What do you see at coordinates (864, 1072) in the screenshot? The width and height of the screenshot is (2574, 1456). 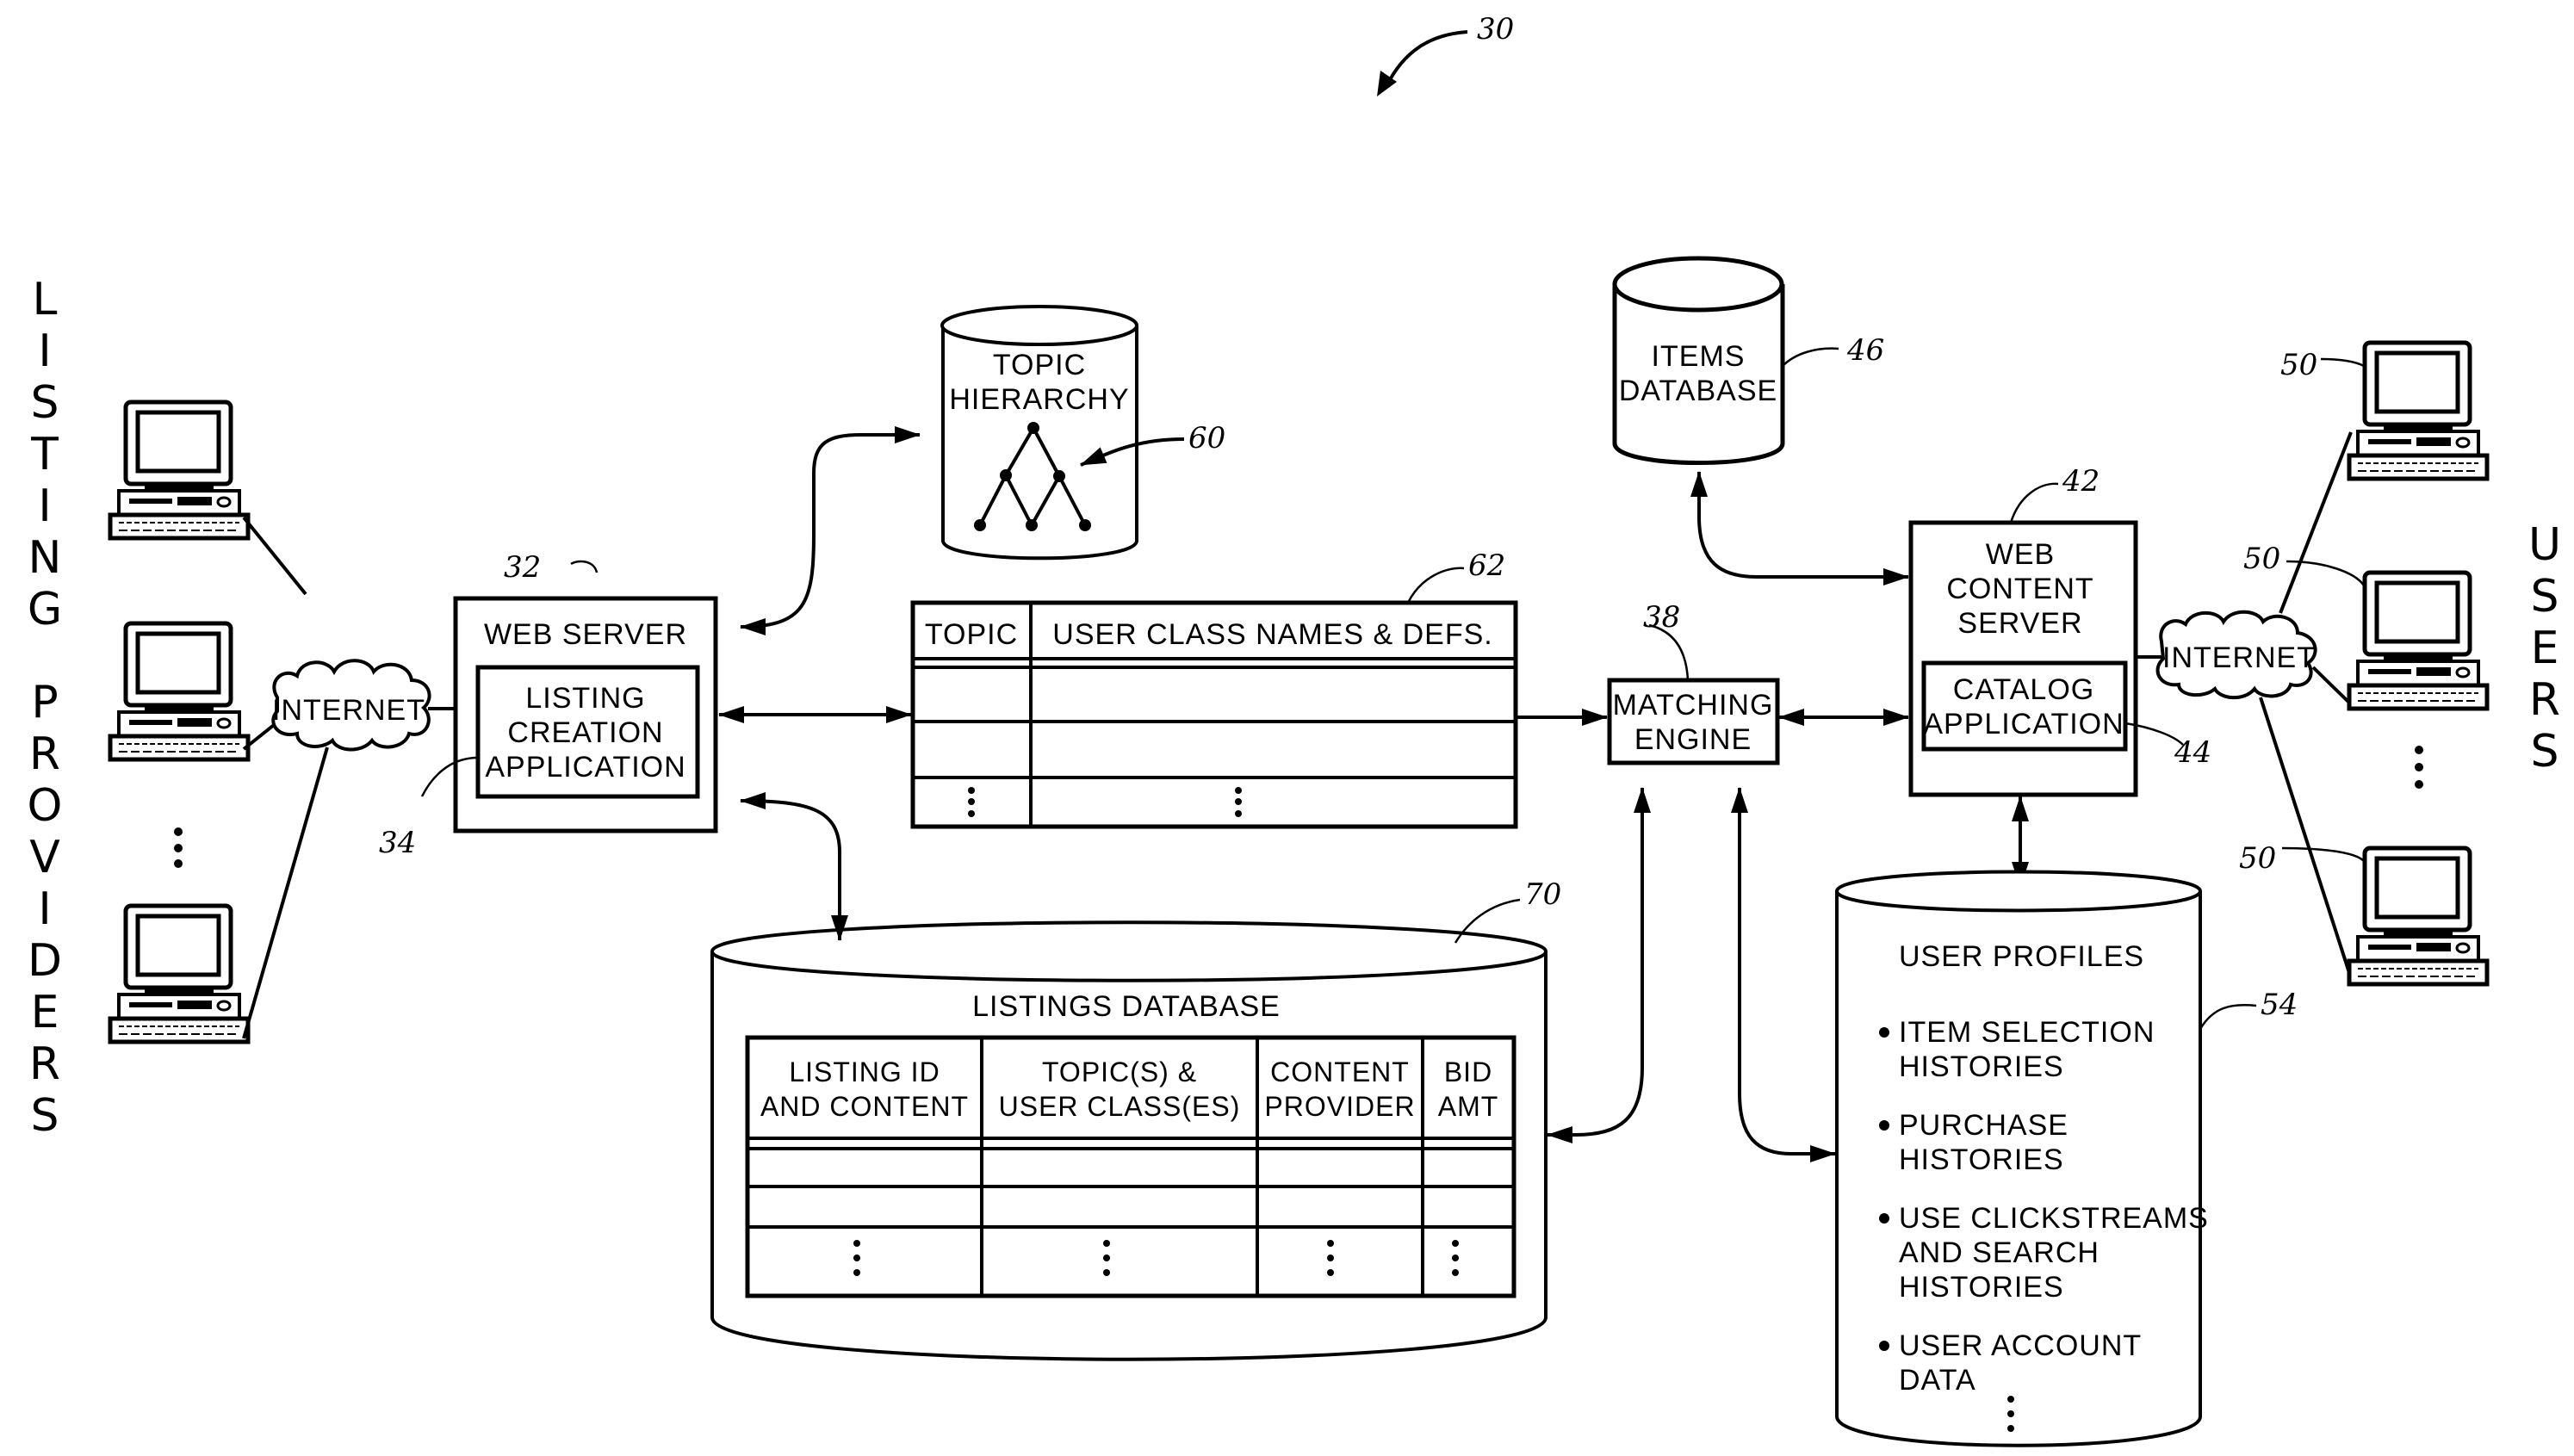 I see `listings-header: LISTING ID` at bounding box center [864, 1072].